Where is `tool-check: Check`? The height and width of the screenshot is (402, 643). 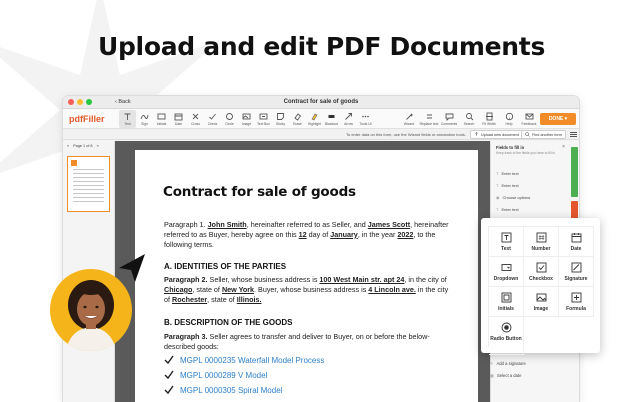 tool-check: Check is located at coordinates (212, 119).